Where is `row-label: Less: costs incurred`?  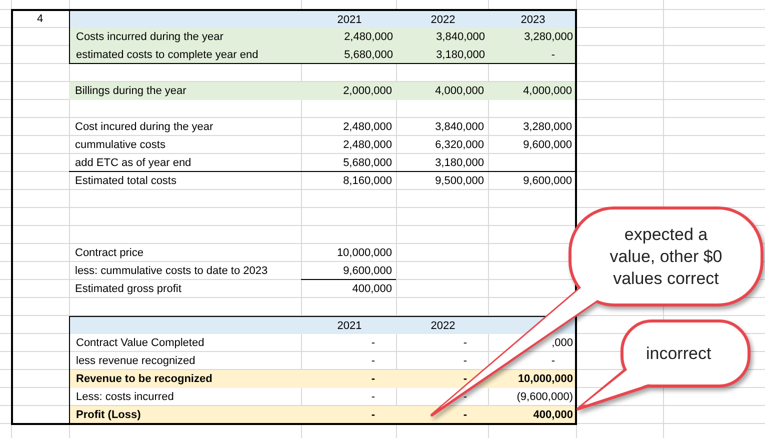 row-label: Less: costs incurred is located at coordinates (125, 397).